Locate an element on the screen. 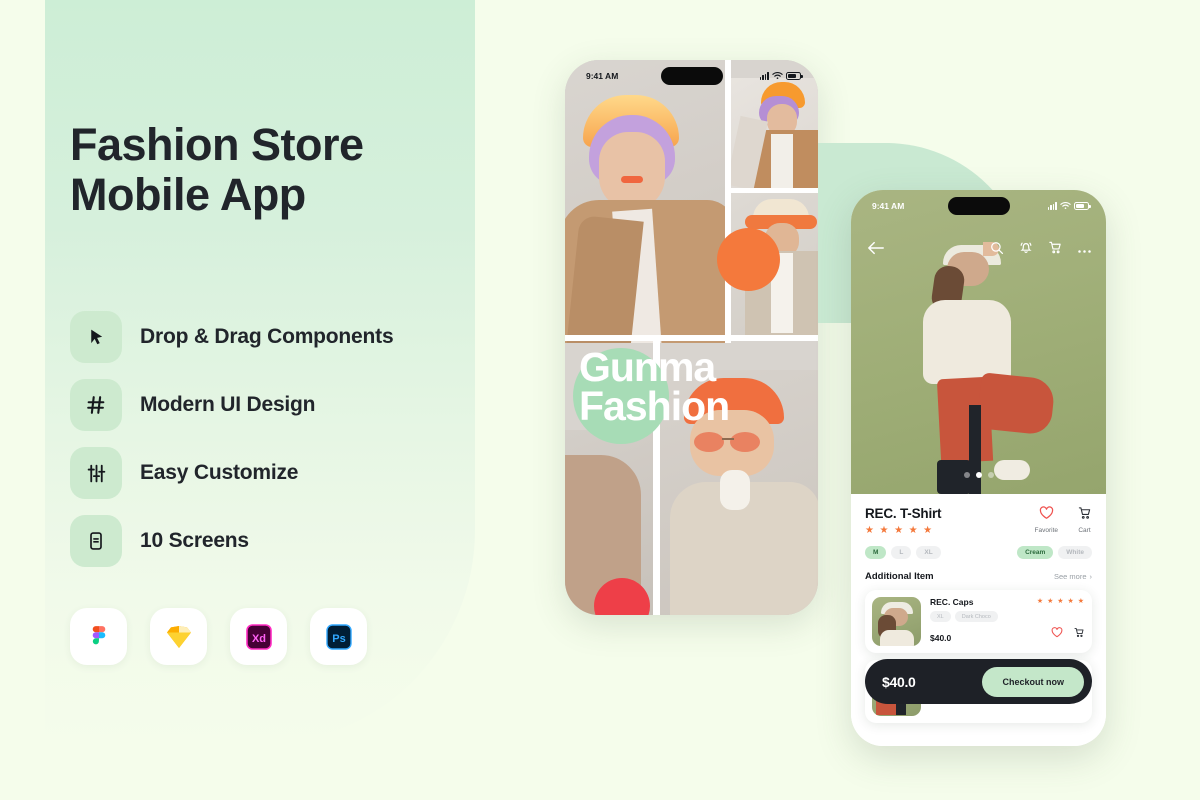 Image resolution: width=1200 pixels, height=800 pixels. figma-logo is located at coordinates (98, 636).